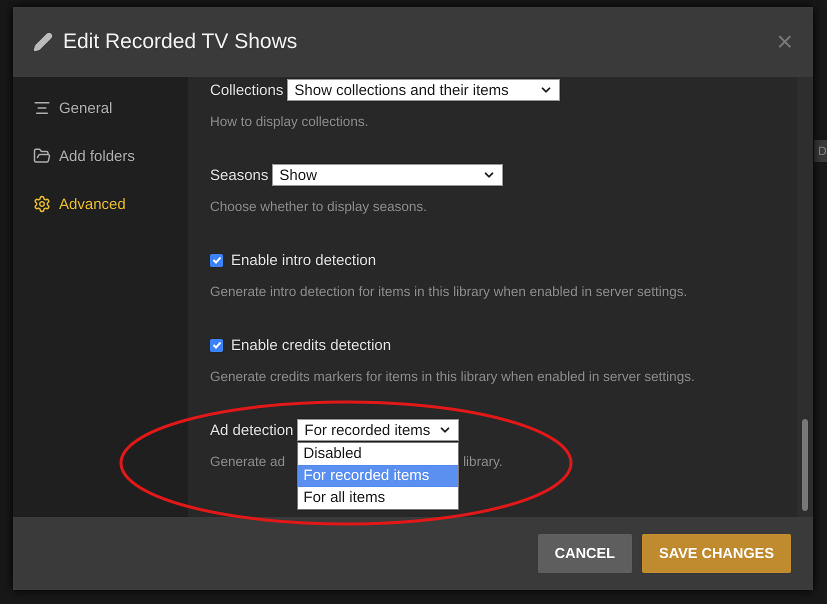  I want to click on setting-hint: library., so click(483, 461).